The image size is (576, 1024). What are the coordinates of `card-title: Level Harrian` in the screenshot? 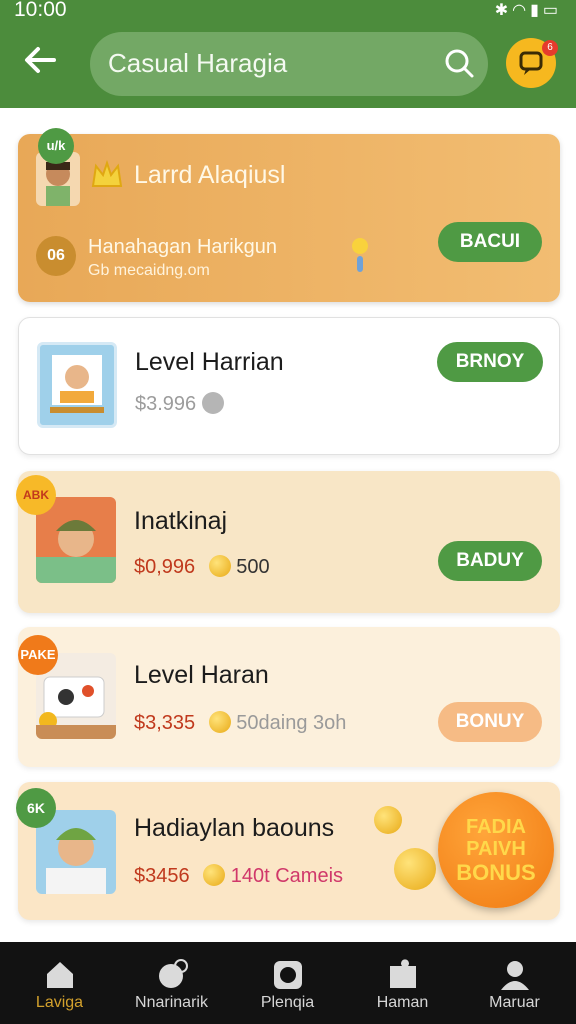 It's located at (209, 362).